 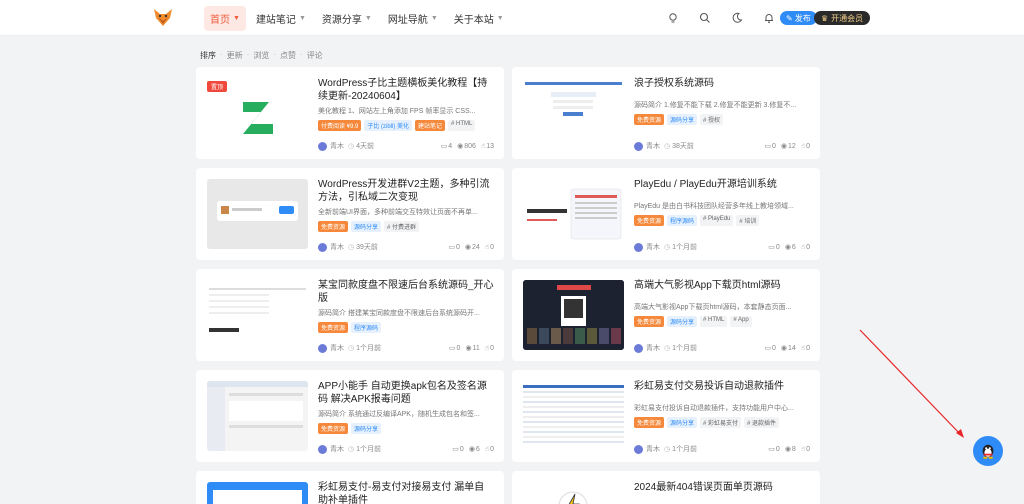 I want to click on post-title: 浪子授权系统源码, so click(x=722, y=83).